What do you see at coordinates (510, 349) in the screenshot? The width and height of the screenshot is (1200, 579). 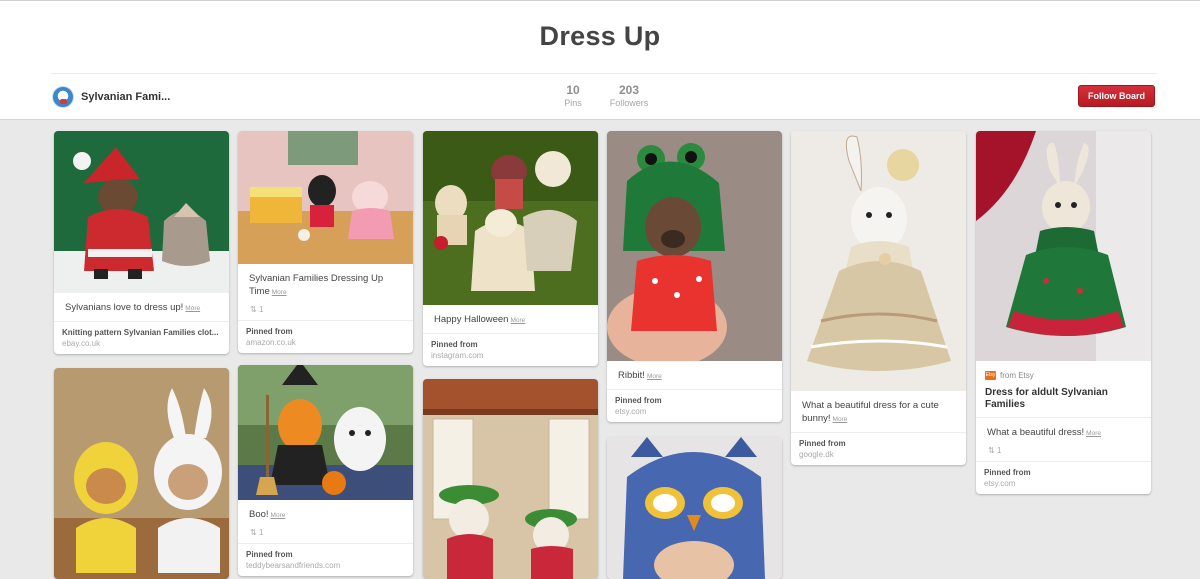 I see `pin-attribution: Pinned from instagram.com` at bounding box center [510, 349].